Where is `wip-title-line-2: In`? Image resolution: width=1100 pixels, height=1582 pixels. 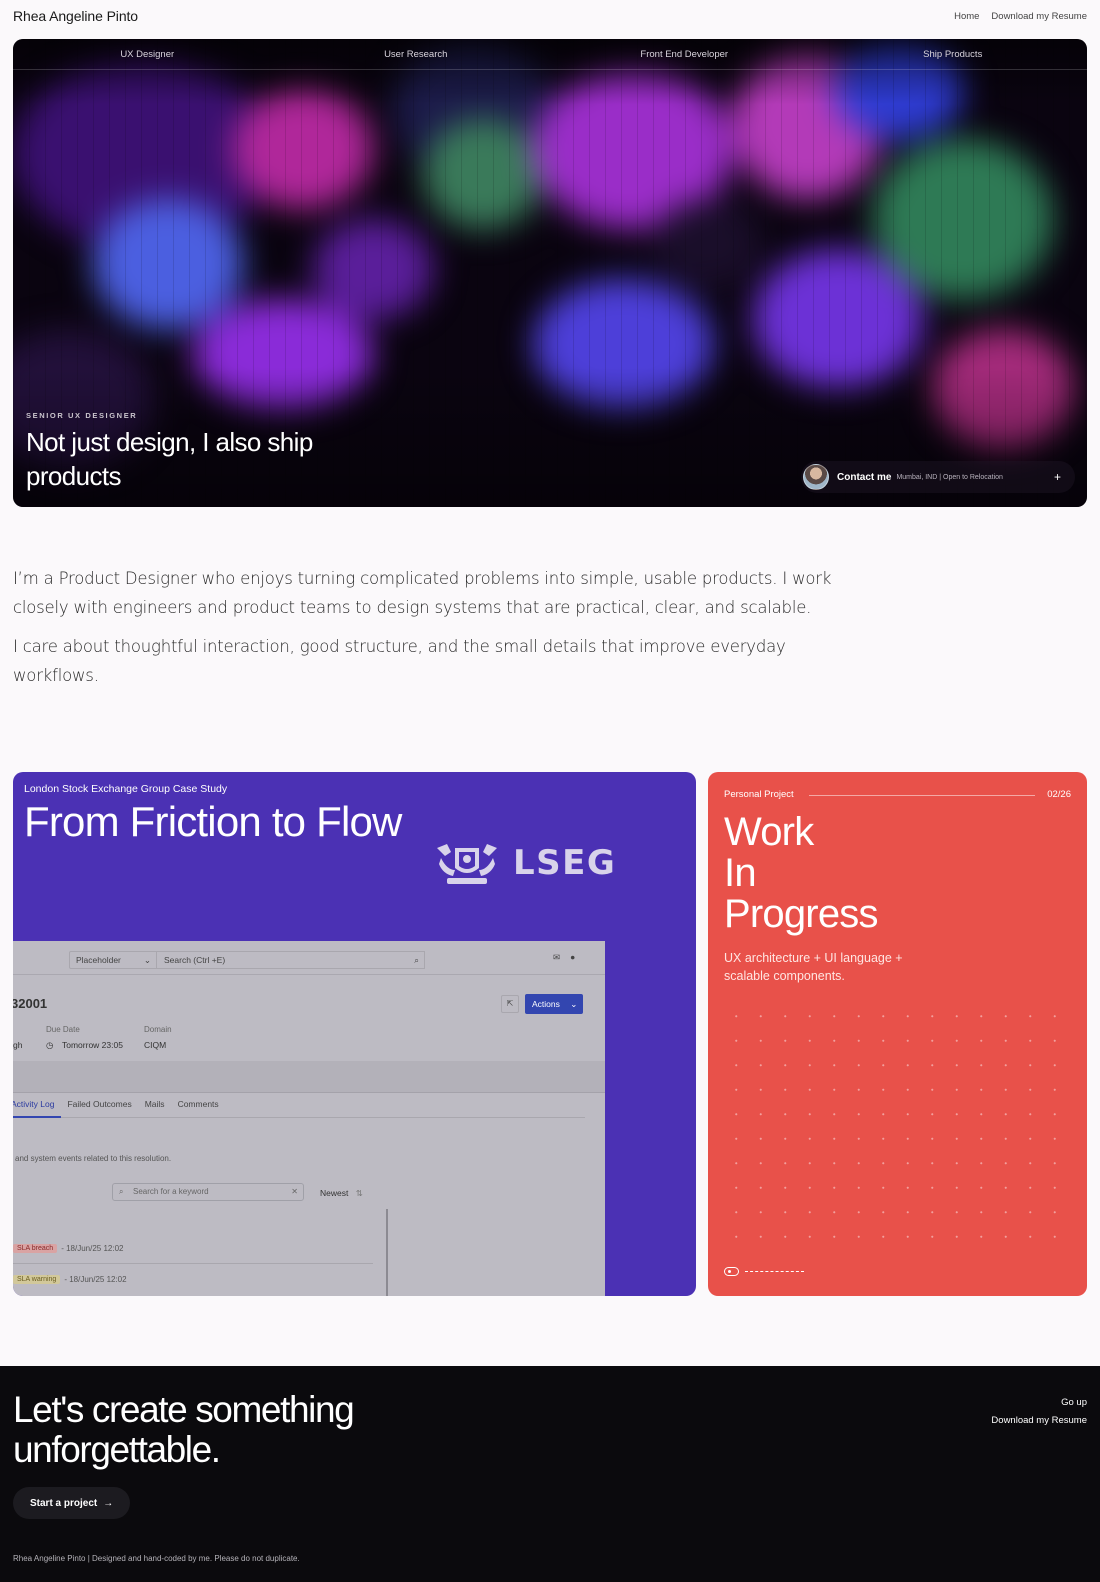 wip-title-line-2: In is located at coordinates (740, 873).